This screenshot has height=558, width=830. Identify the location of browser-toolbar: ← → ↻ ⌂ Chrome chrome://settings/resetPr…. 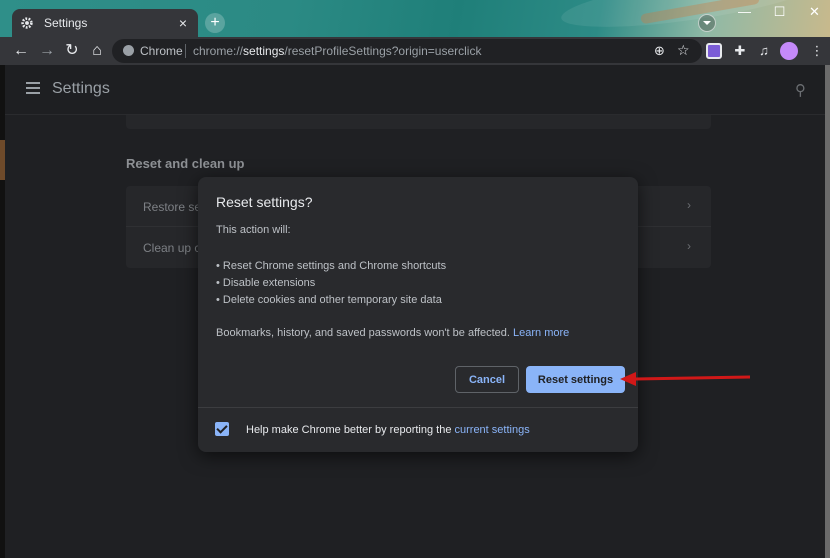
(415, 51).